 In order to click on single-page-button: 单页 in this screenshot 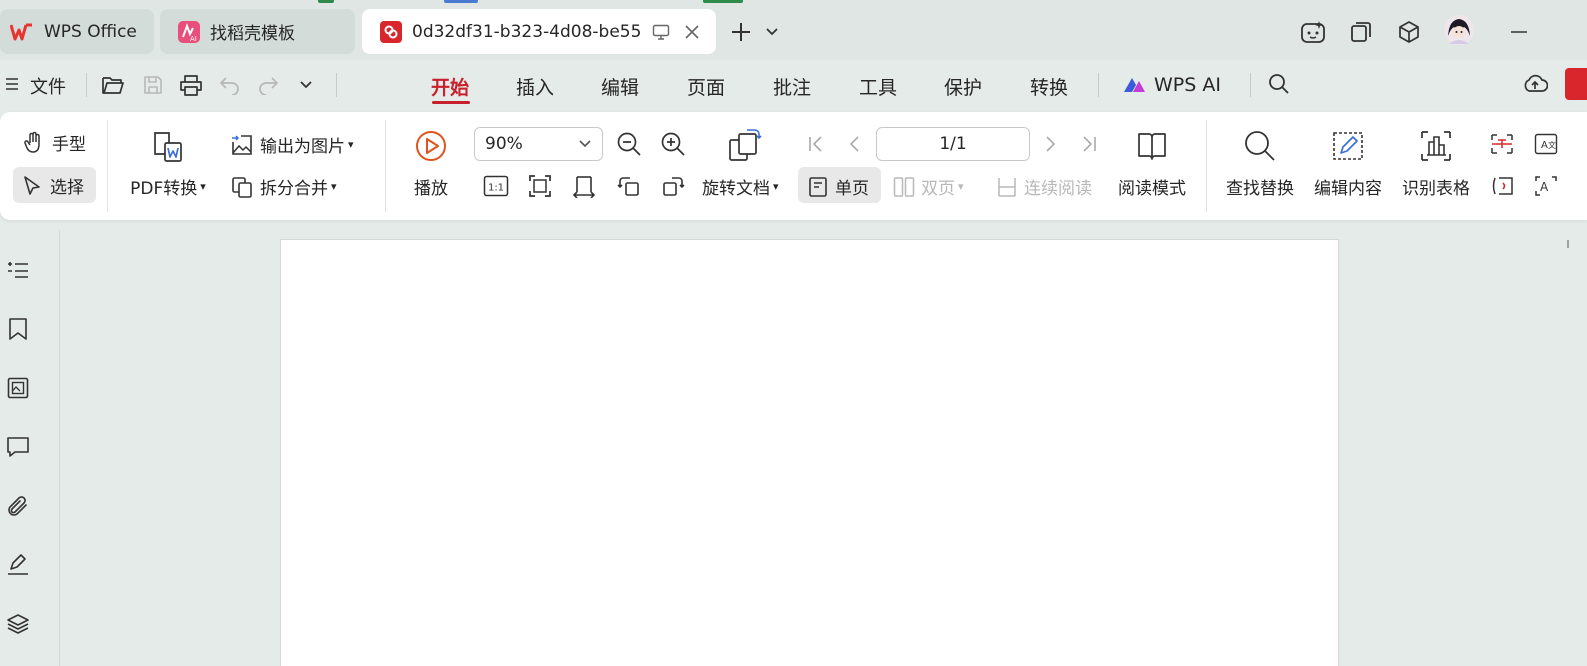, I will do `click(838, 186)`.